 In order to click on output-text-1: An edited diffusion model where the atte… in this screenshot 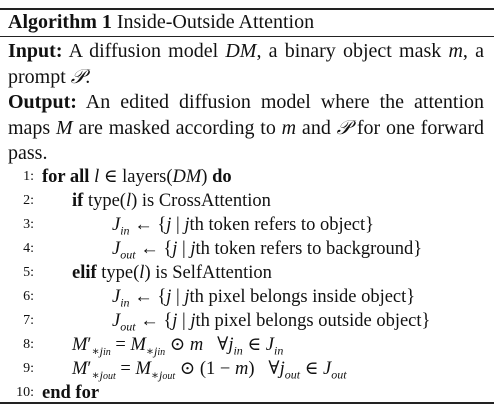, I will do `click(284, 102)`.